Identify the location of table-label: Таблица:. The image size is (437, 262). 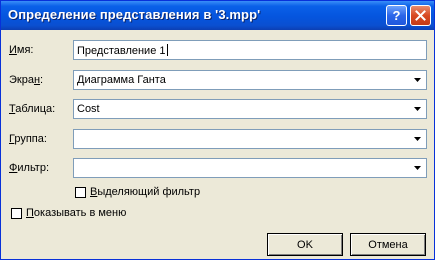
(32, 109).